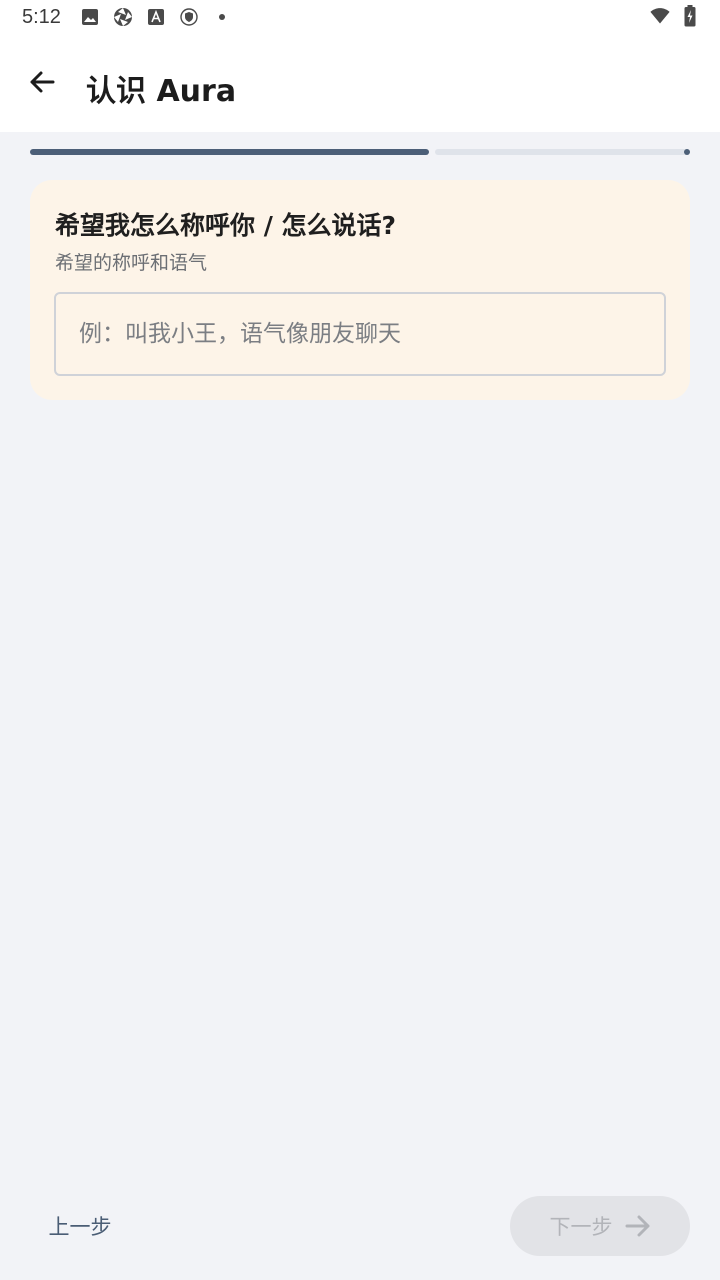 The width and height of the screenshot is (720, 1280). I want to click on question-title: 希望我怎么称呼你 / 怎么说话?, so click(226, 225).